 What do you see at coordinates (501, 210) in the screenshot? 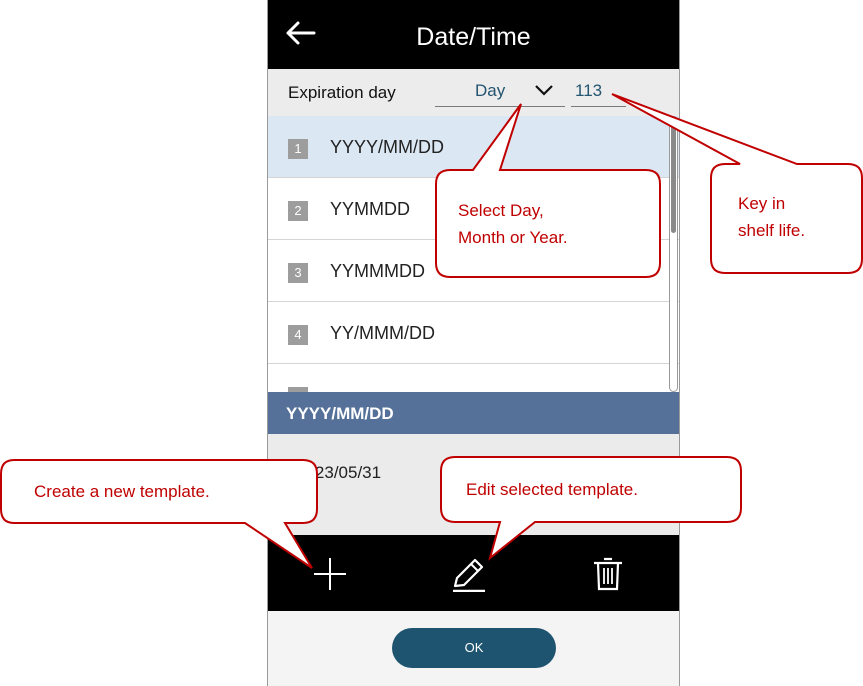
I see `callout-select-unit-line1: Select Day,` at bounding box center [501, 210].